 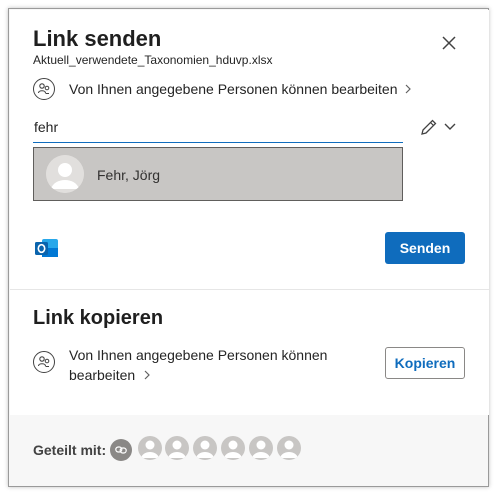 I want to click on suggestion-name: Fehr, Jörg, so click(x=129, y=175).